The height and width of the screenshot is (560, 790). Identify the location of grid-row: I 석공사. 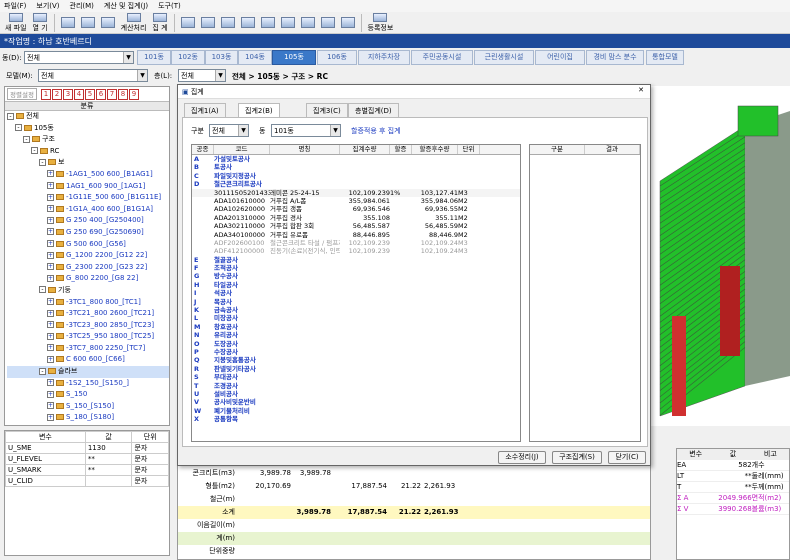
(356, 293).